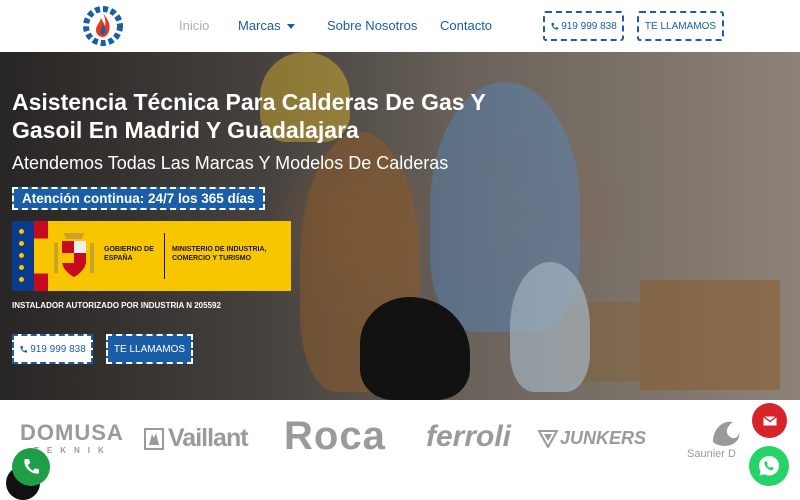  Describe the element at coordinates (208, 438) in the screenshot. I see `brand-vaillant-name: Vaillant` at that location.